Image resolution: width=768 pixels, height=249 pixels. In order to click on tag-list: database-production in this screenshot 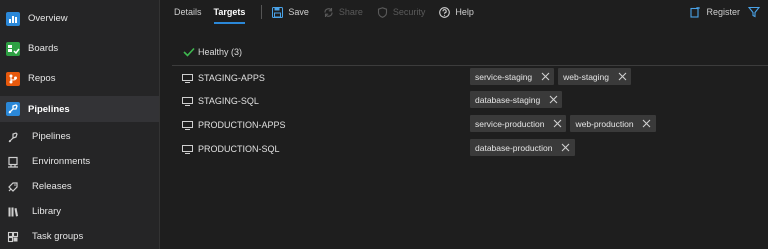, I will do `click(524, 147)`.